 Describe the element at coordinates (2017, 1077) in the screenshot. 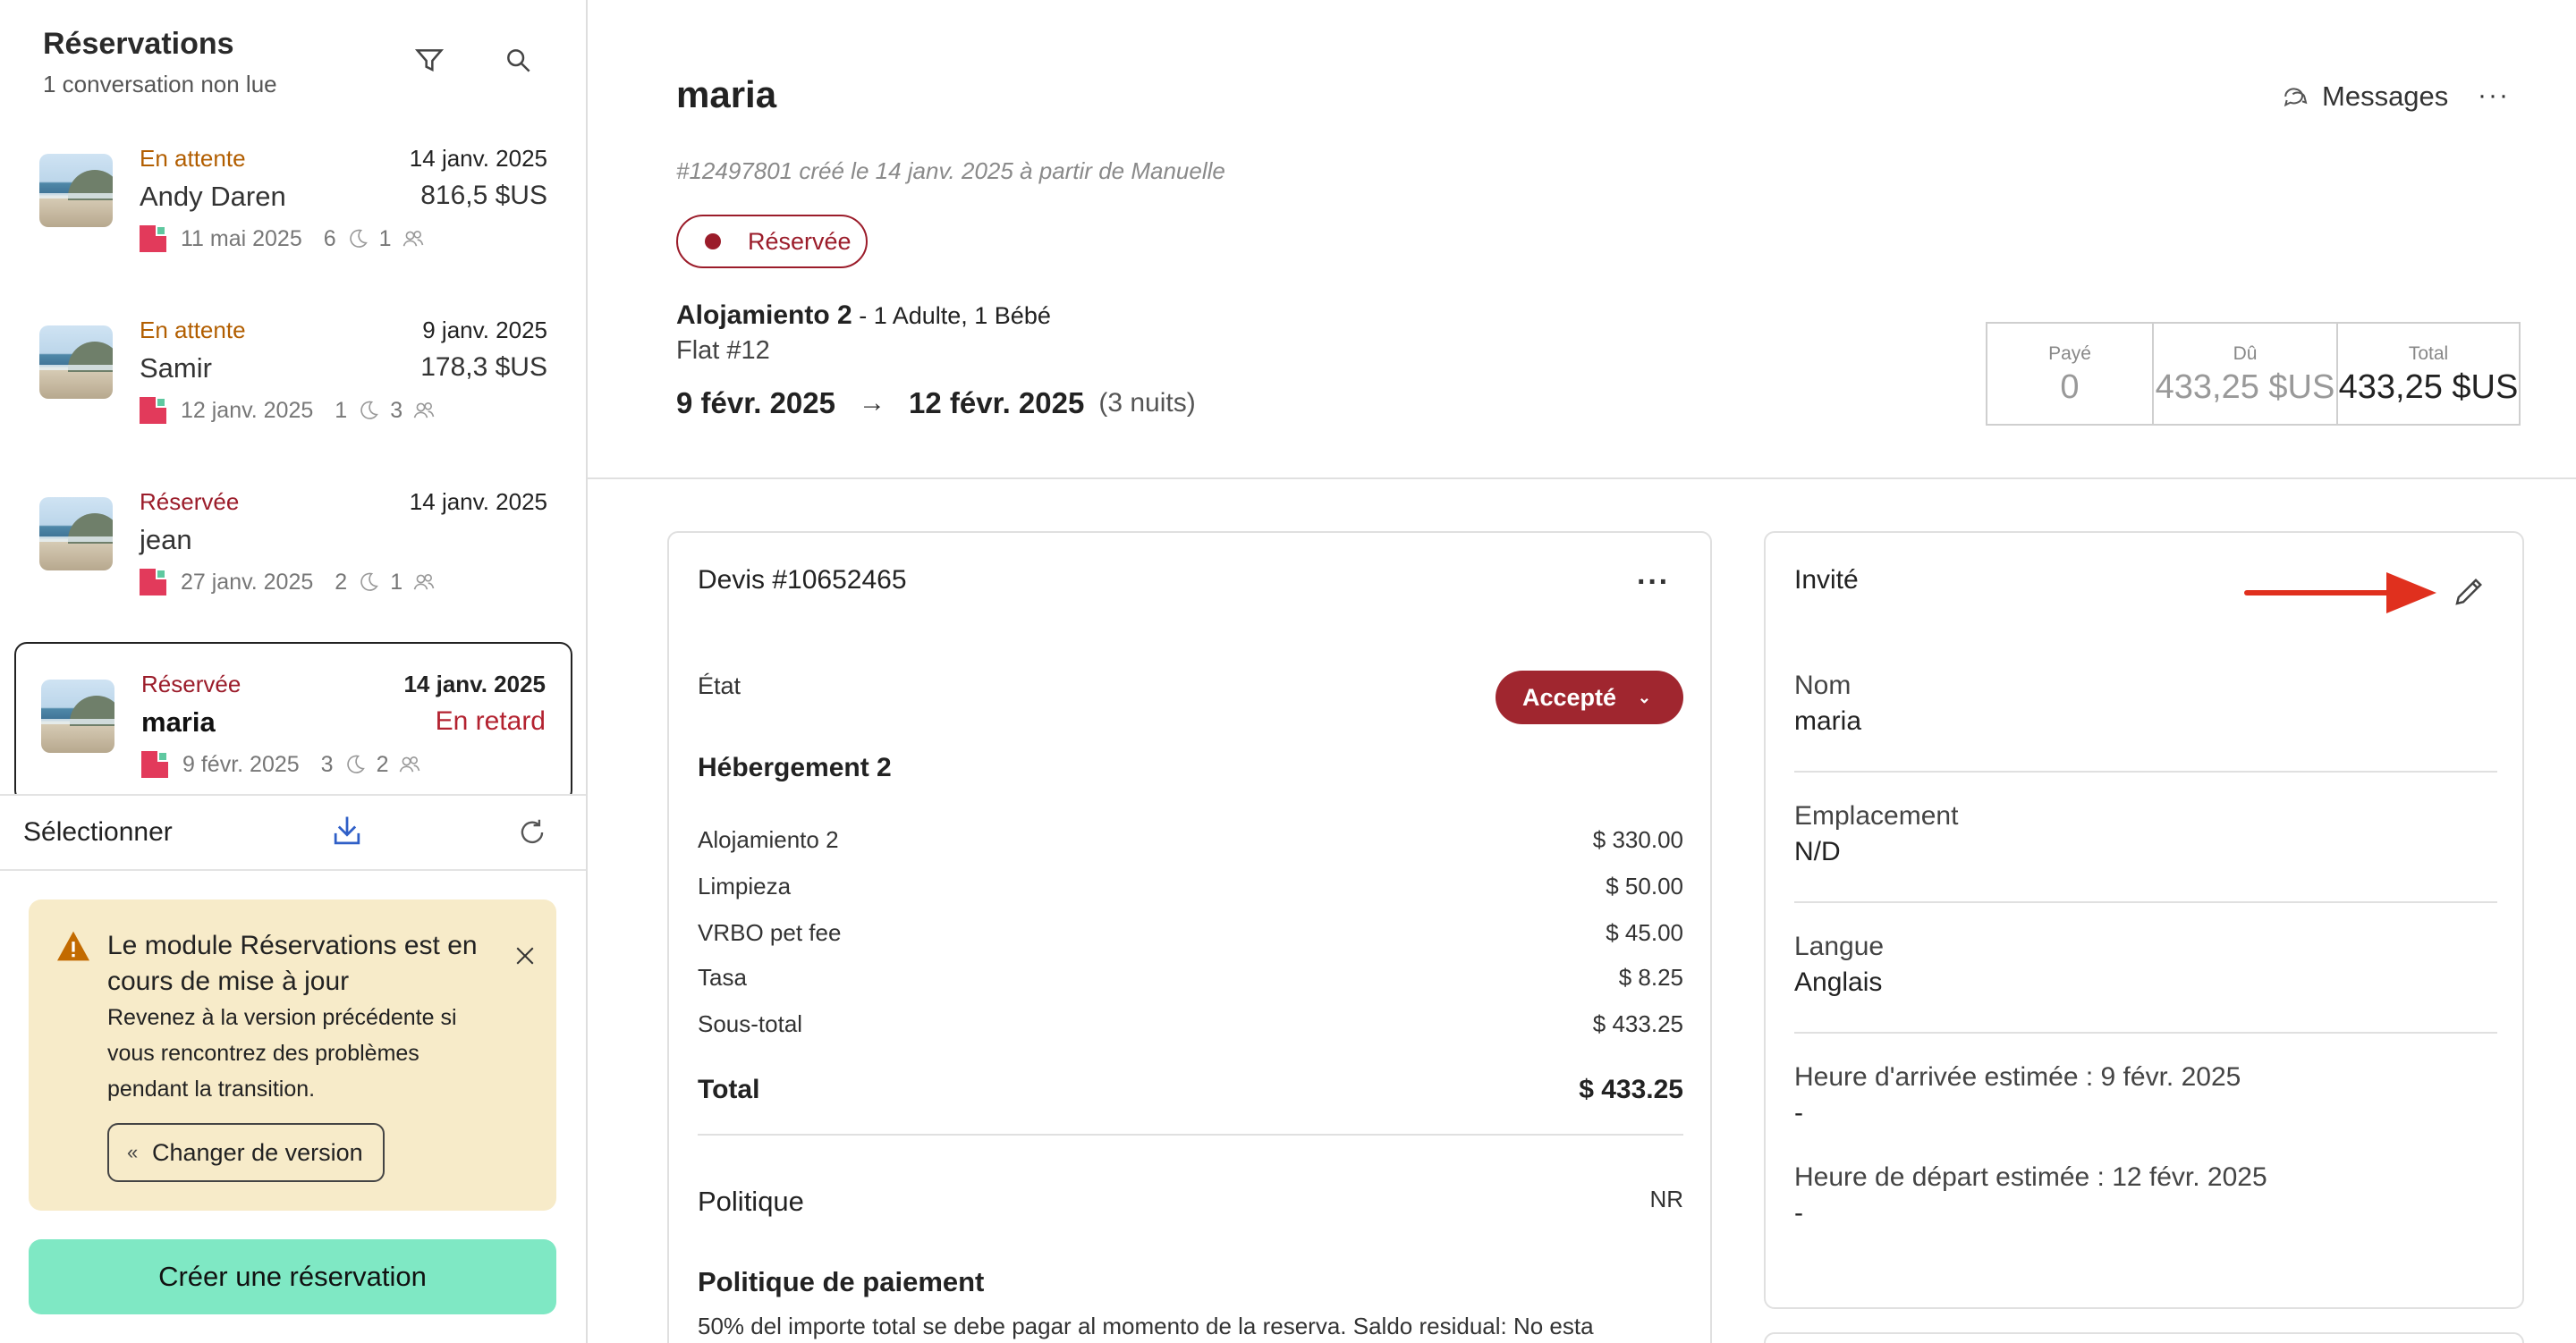

I see `field-label: Heure d'arrivée estimée : 9 févr. 2025` at that location.